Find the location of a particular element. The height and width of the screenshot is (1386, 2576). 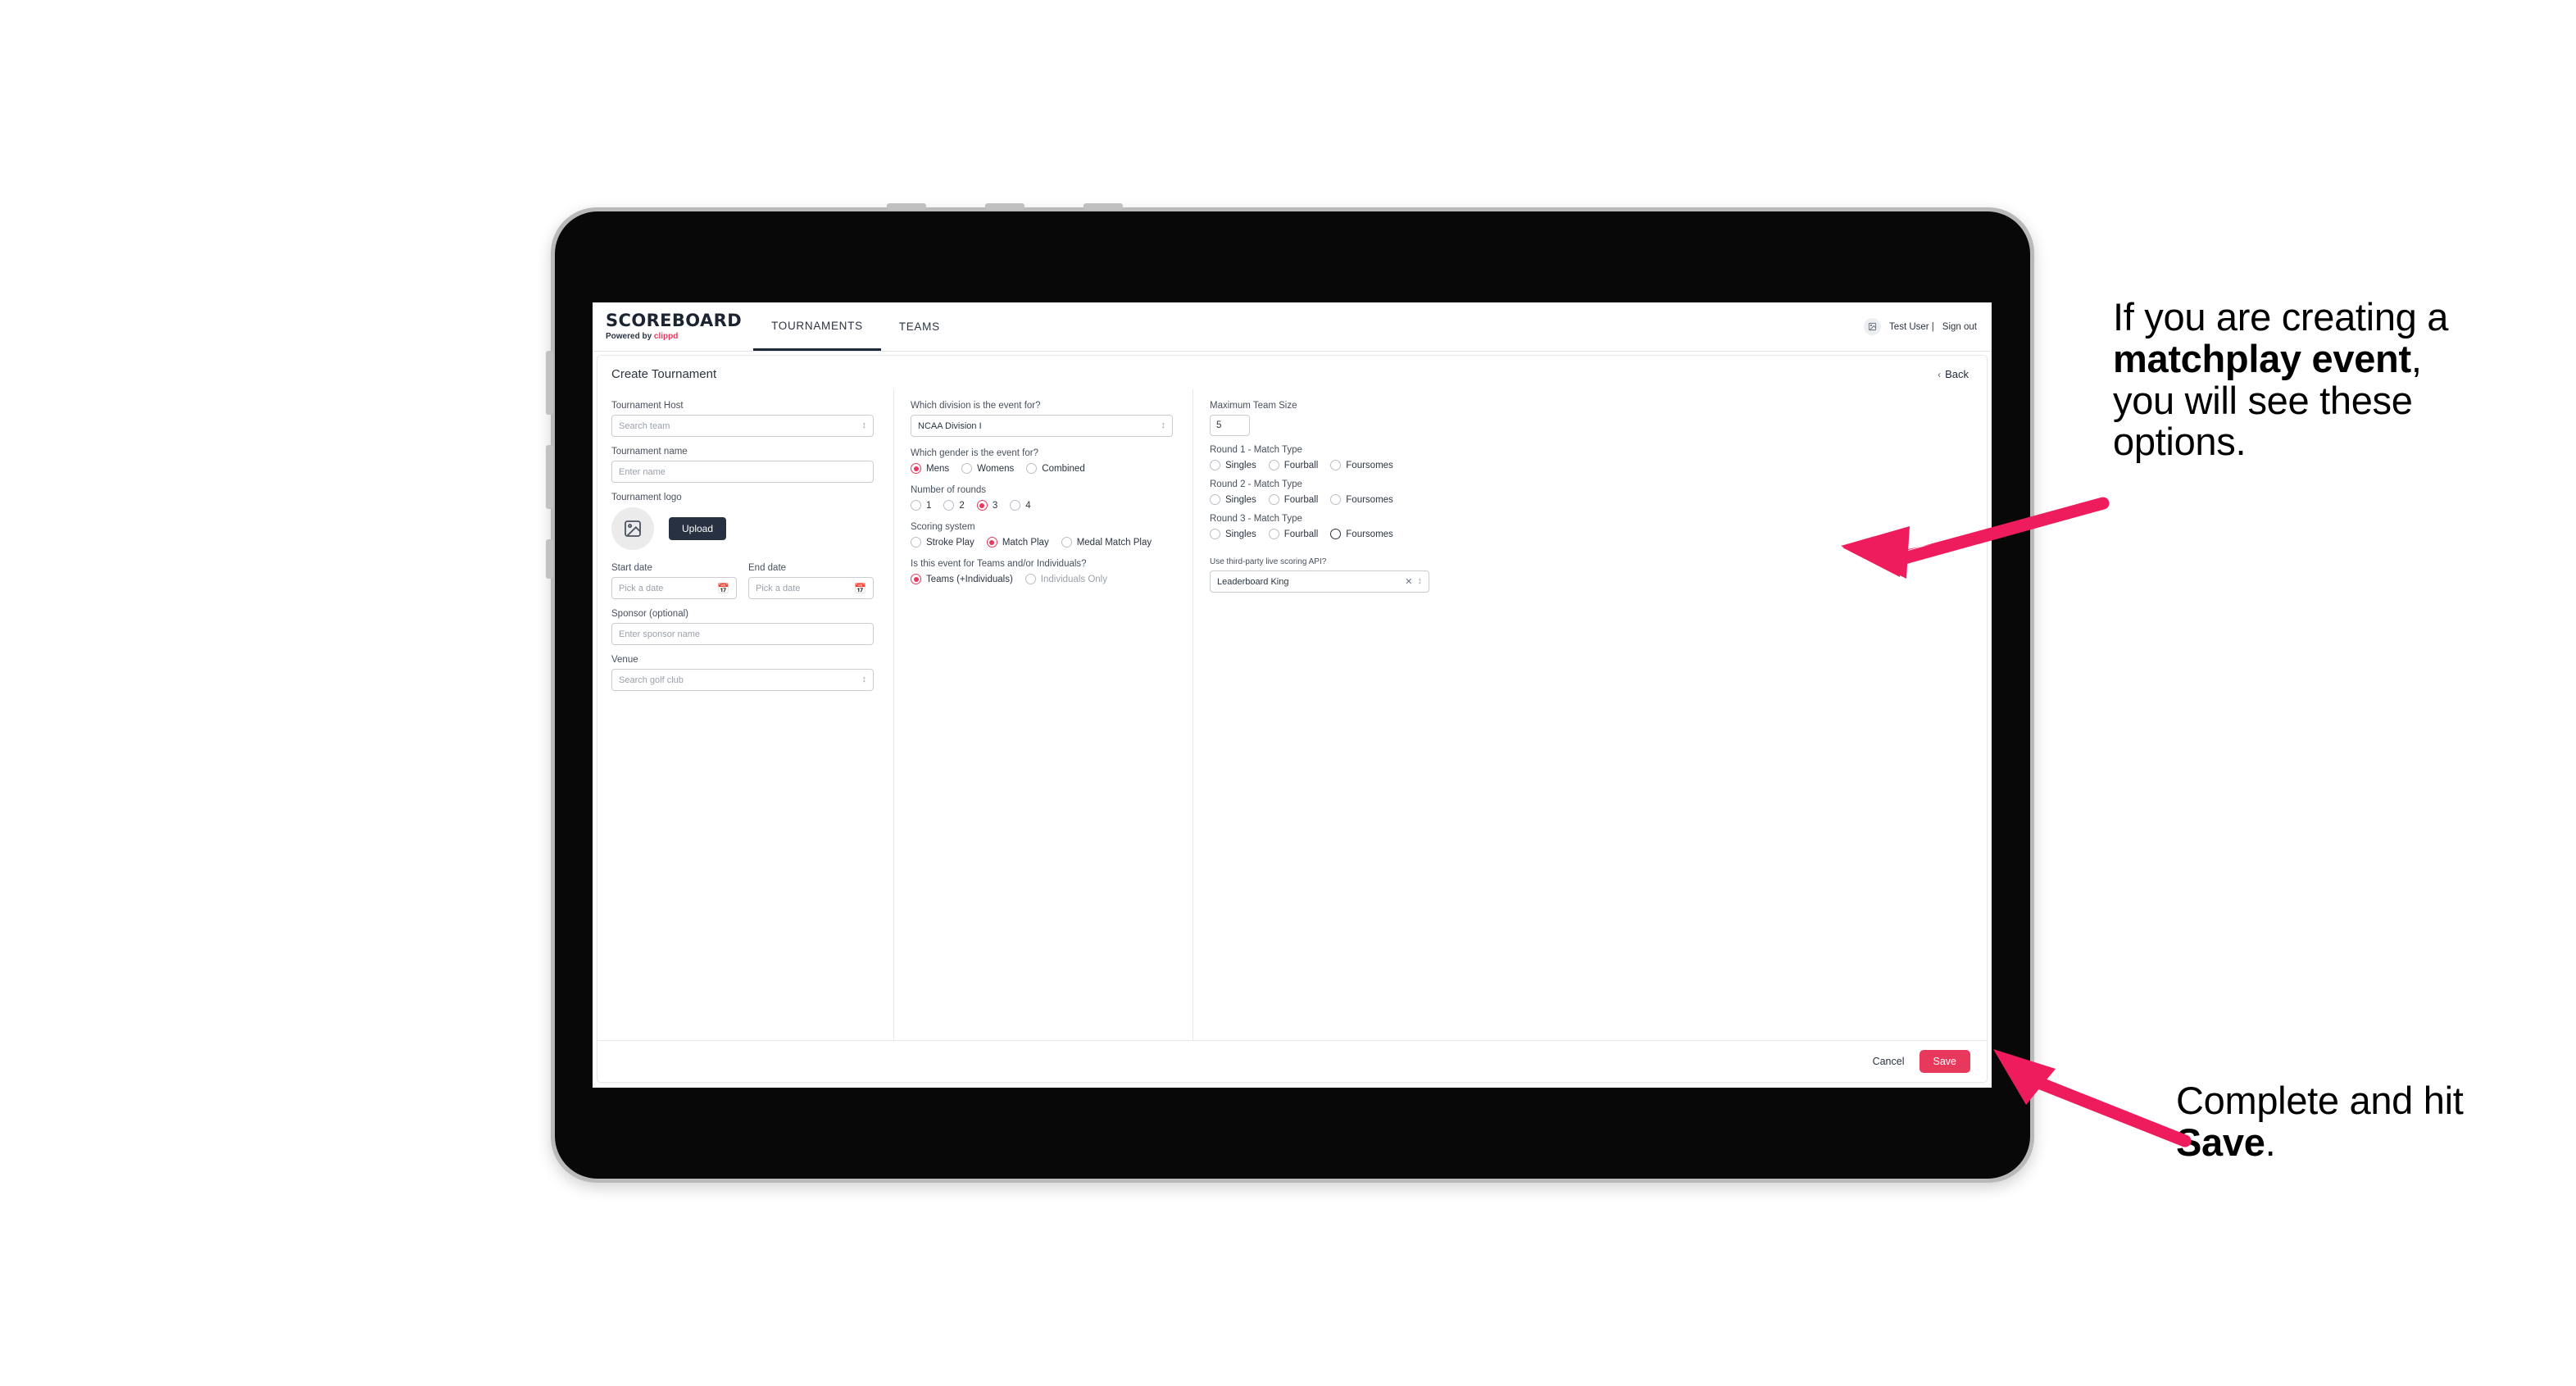

radio-scoring-stroke-play: Stroke Play is located at coordinates (943, 542).